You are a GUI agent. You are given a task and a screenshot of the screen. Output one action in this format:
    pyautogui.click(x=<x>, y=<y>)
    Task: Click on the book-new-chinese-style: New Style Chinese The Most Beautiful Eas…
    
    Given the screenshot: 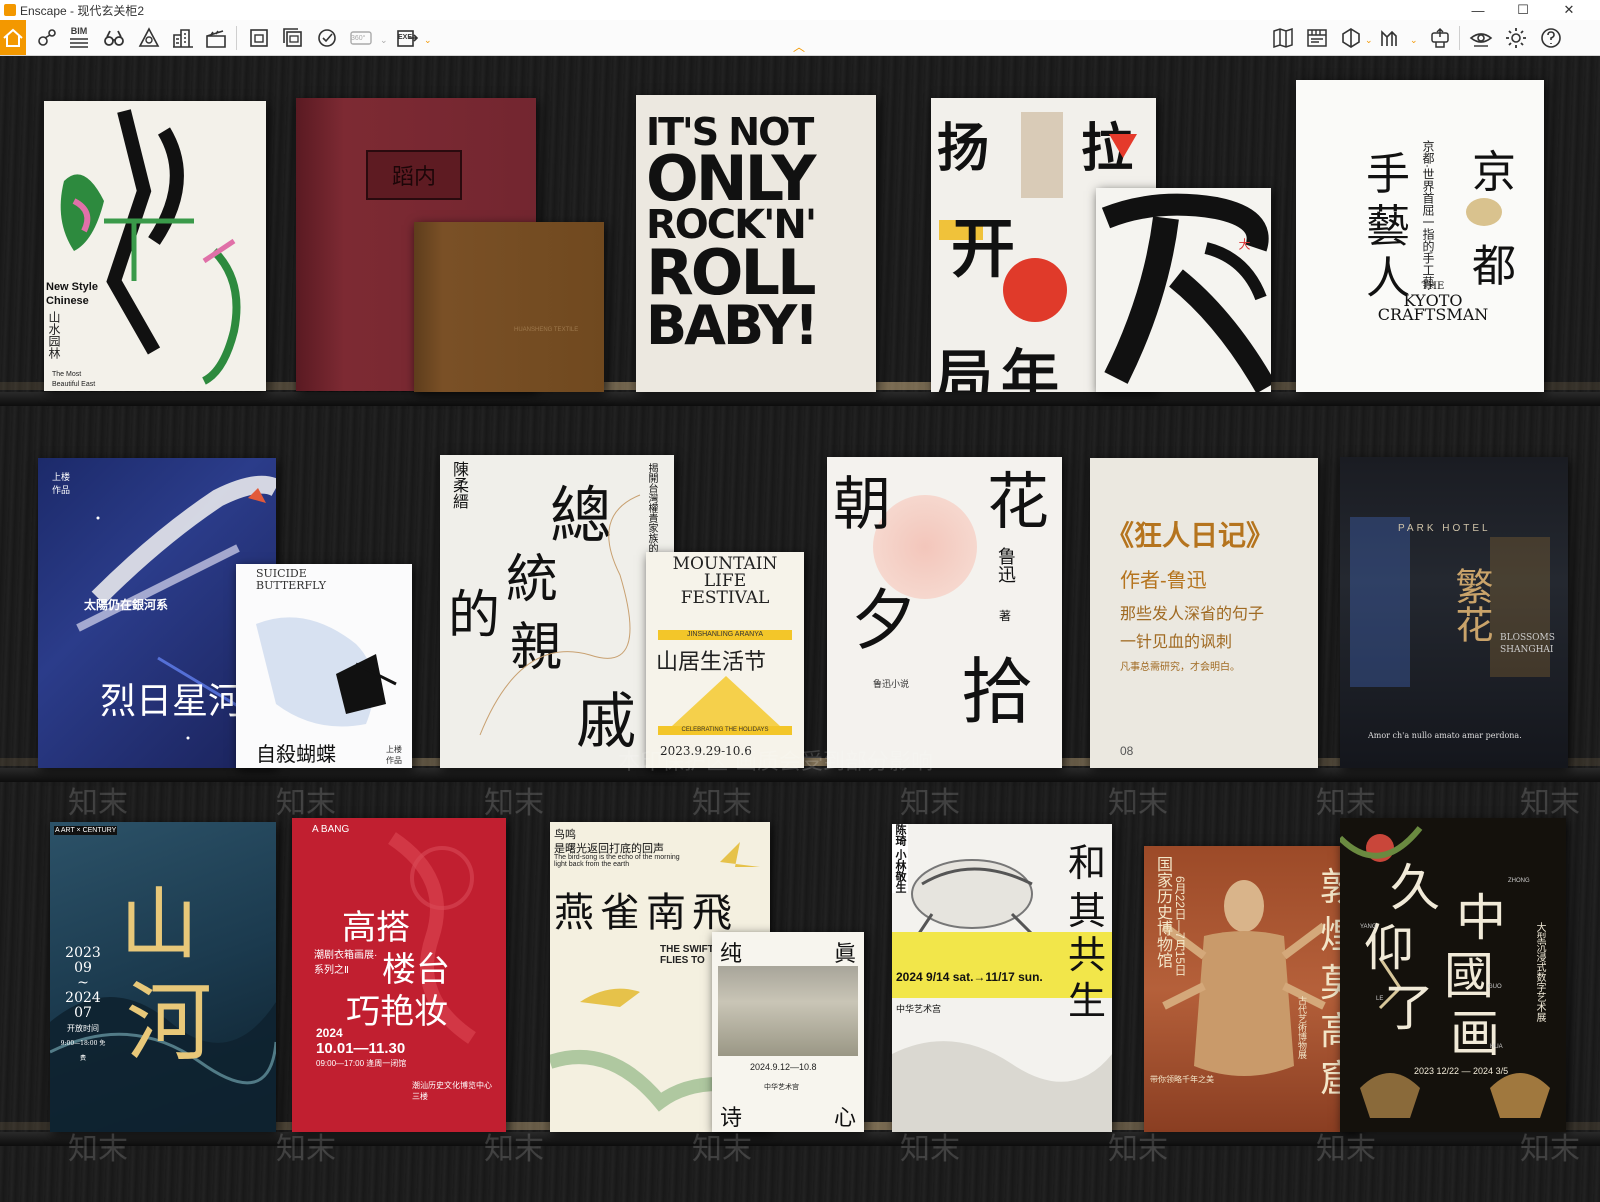 What is the action you would take?
    pyautogui.click(x=155, y=246)
    